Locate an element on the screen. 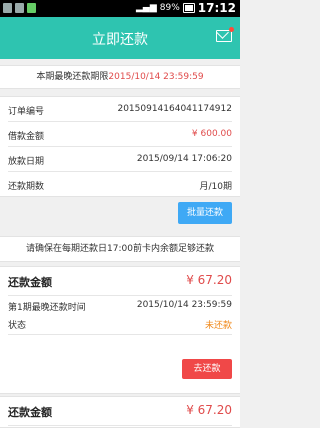 The width and height of the screenshot is (320, 428). loan-amount-row: 借款金额 ¥ 600.00 is located at coordinates (120, 134).